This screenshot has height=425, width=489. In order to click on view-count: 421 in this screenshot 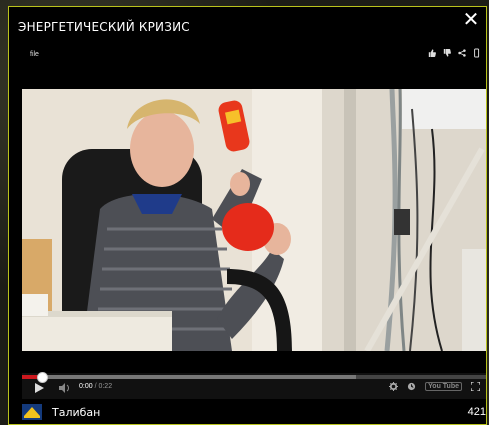, I will do `click(476, 412)`.